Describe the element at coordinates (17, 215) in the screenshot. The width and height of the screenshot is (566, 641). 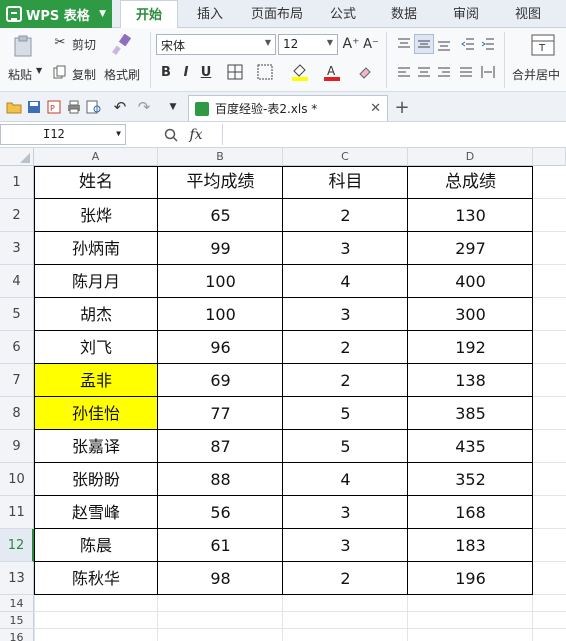
I see `row-header: 2` at that location.